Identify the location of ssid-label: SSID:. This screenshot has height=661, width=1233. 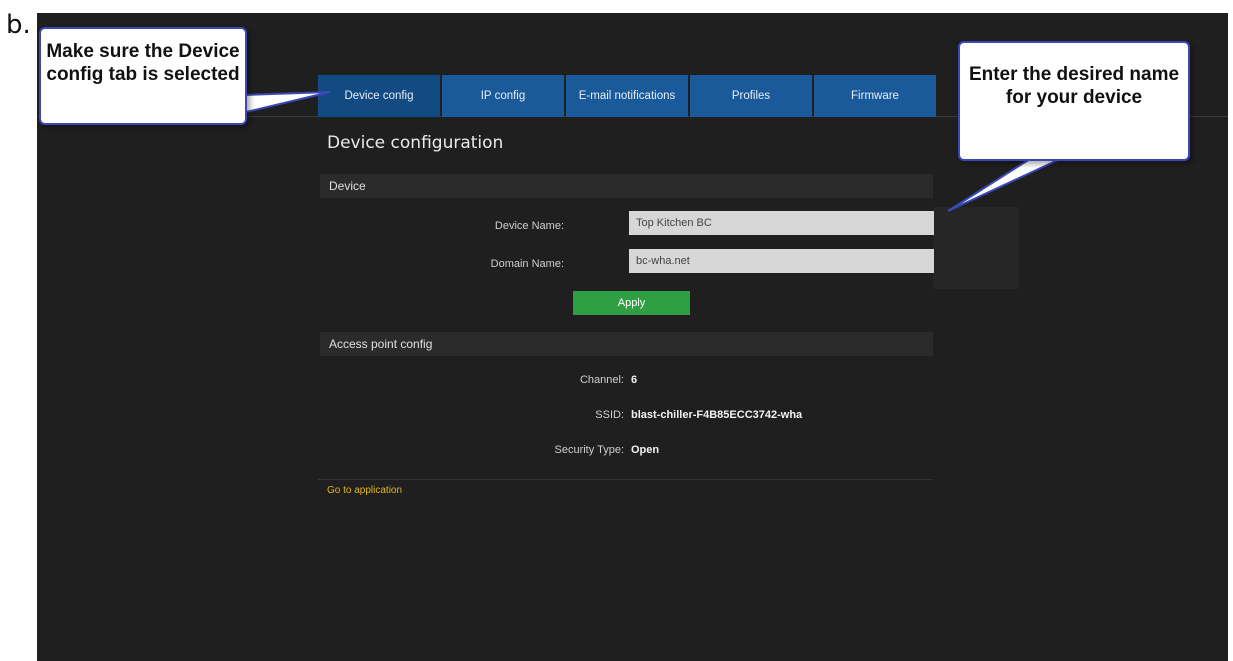
(609, 415).